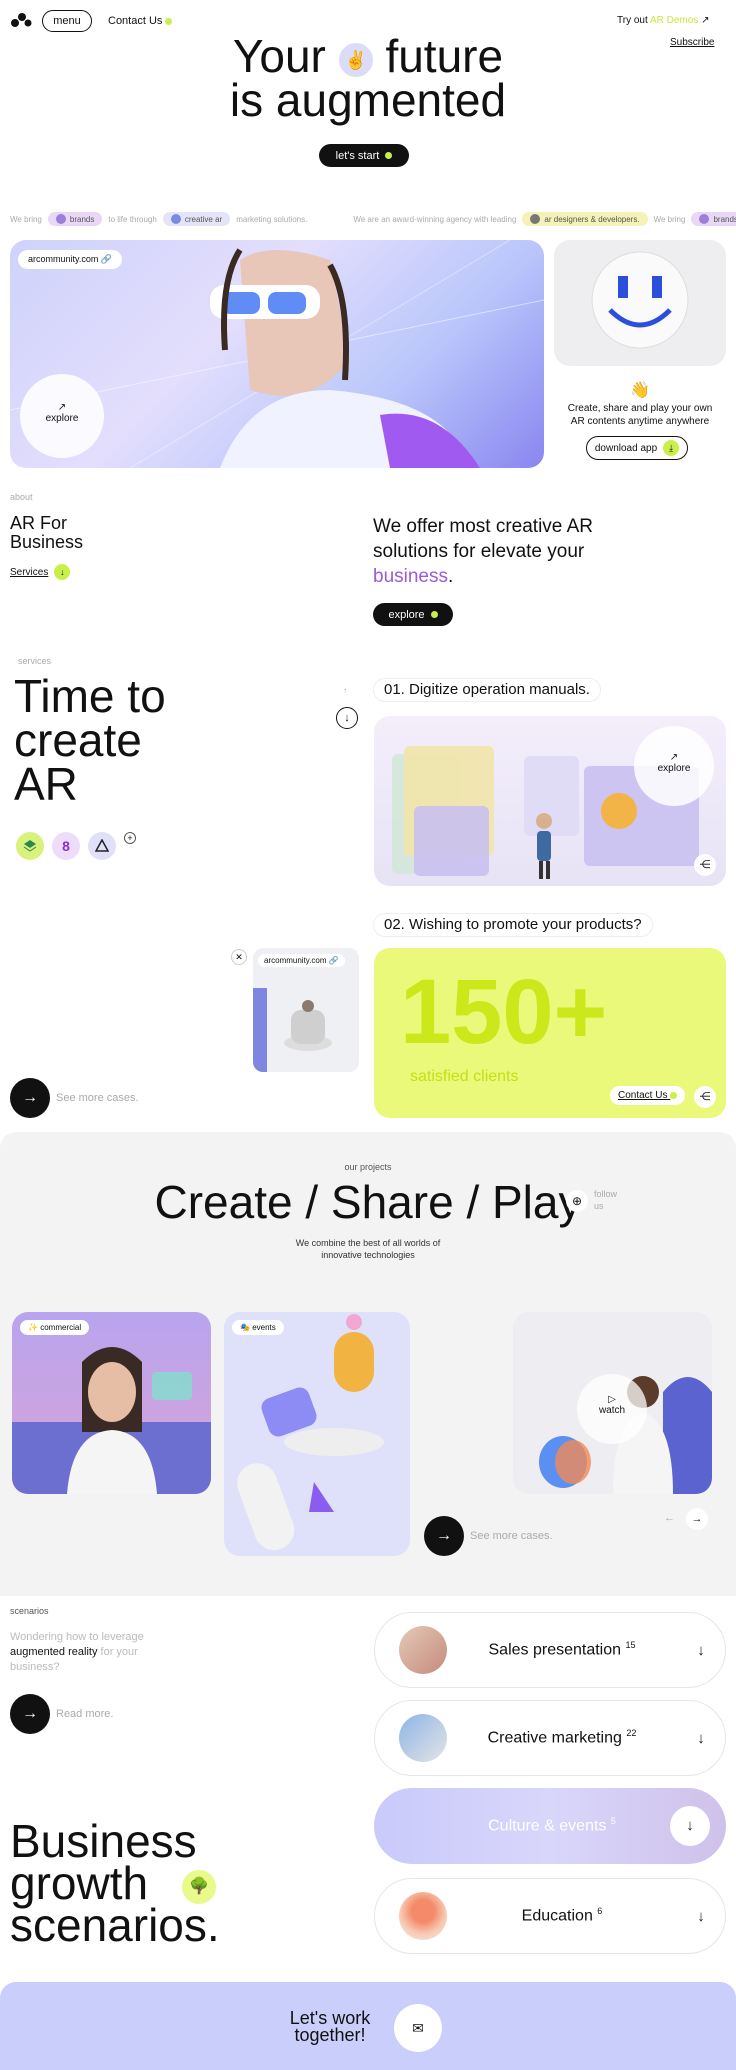 Image resolution: width=736 pixels, height=2070 pixels. Describe the element at coordinates (130, 838) in the screenshot. I see `plus-icon: +` at that location.